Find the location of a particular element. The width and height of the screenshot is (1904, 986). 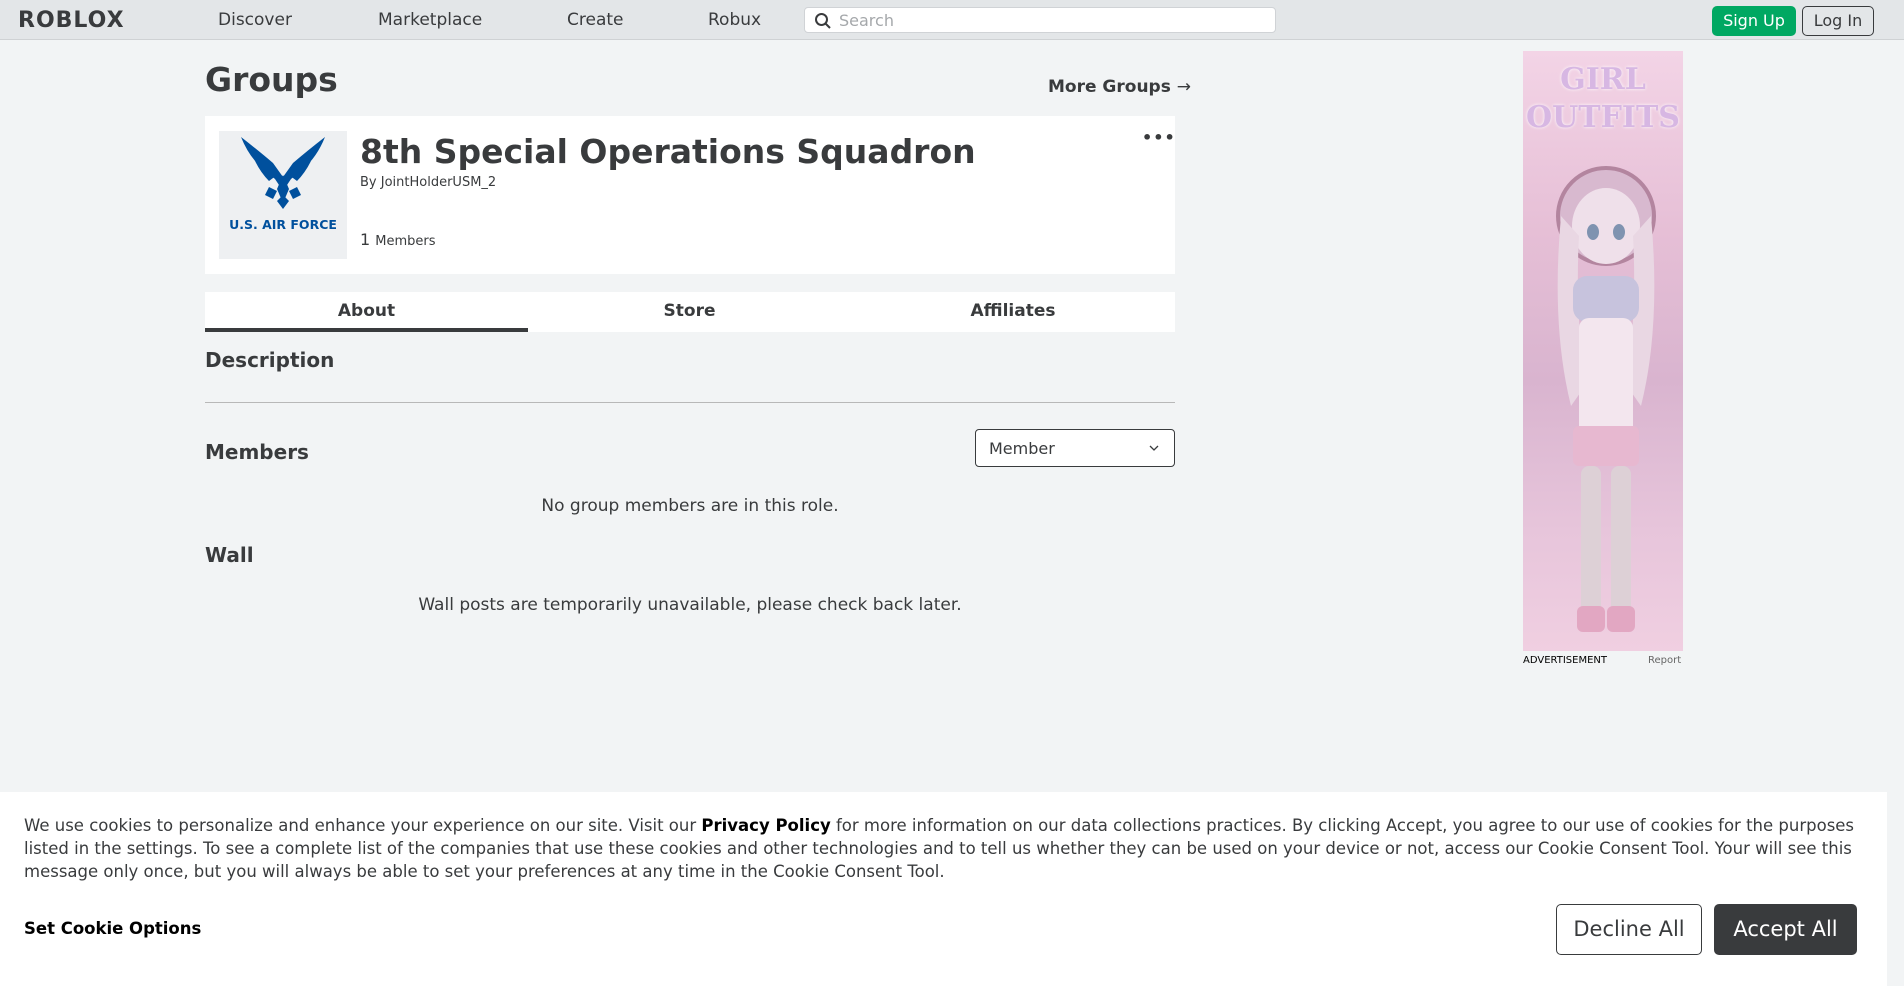

group-emblem: U.S. AIR FORCE is located at coordinates (283, 195).